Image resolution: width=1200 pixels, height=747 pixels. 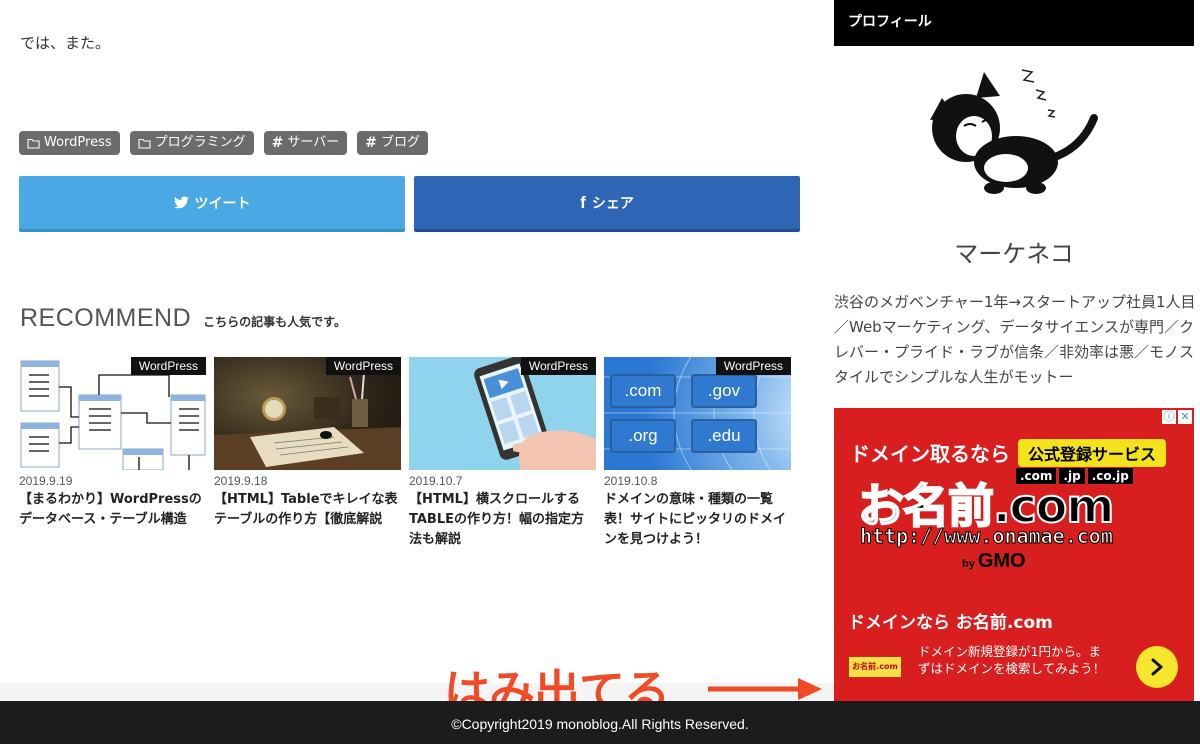 What do you see at coordinates (987, 536) in the screenshot?
I see `ad-url: http://www.onamae.com` at bounding box center [987, 536].